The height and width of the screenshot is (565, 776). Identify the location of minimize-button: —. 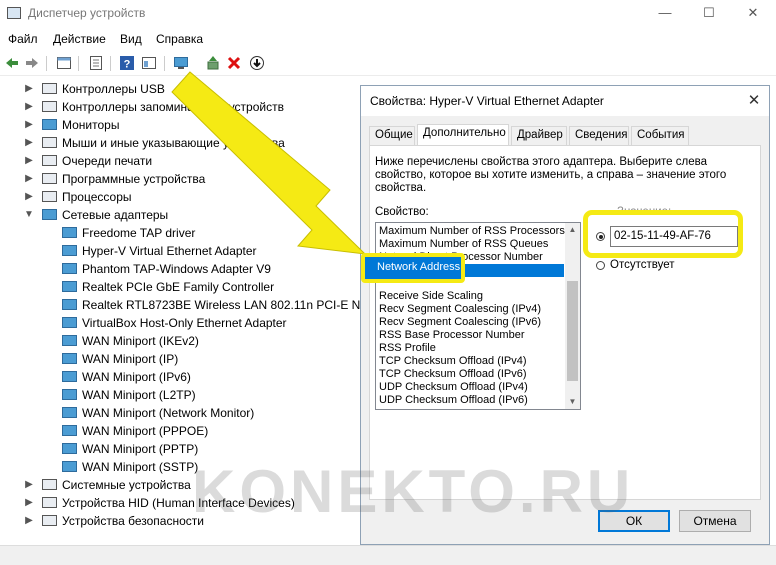
(665, 13).